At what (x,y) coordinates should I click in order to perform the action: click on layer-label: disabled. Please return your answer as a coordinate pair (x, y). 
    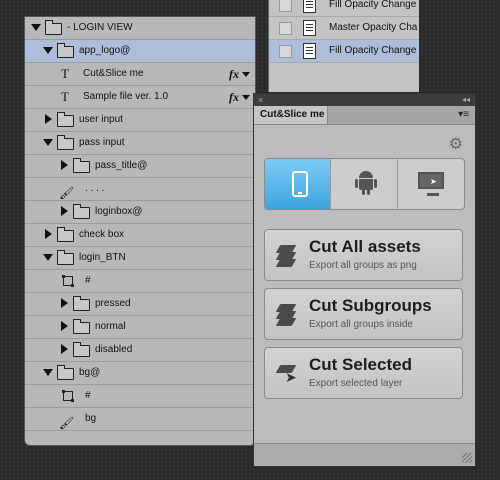
    Looking at the image, I should click on (114, 349).